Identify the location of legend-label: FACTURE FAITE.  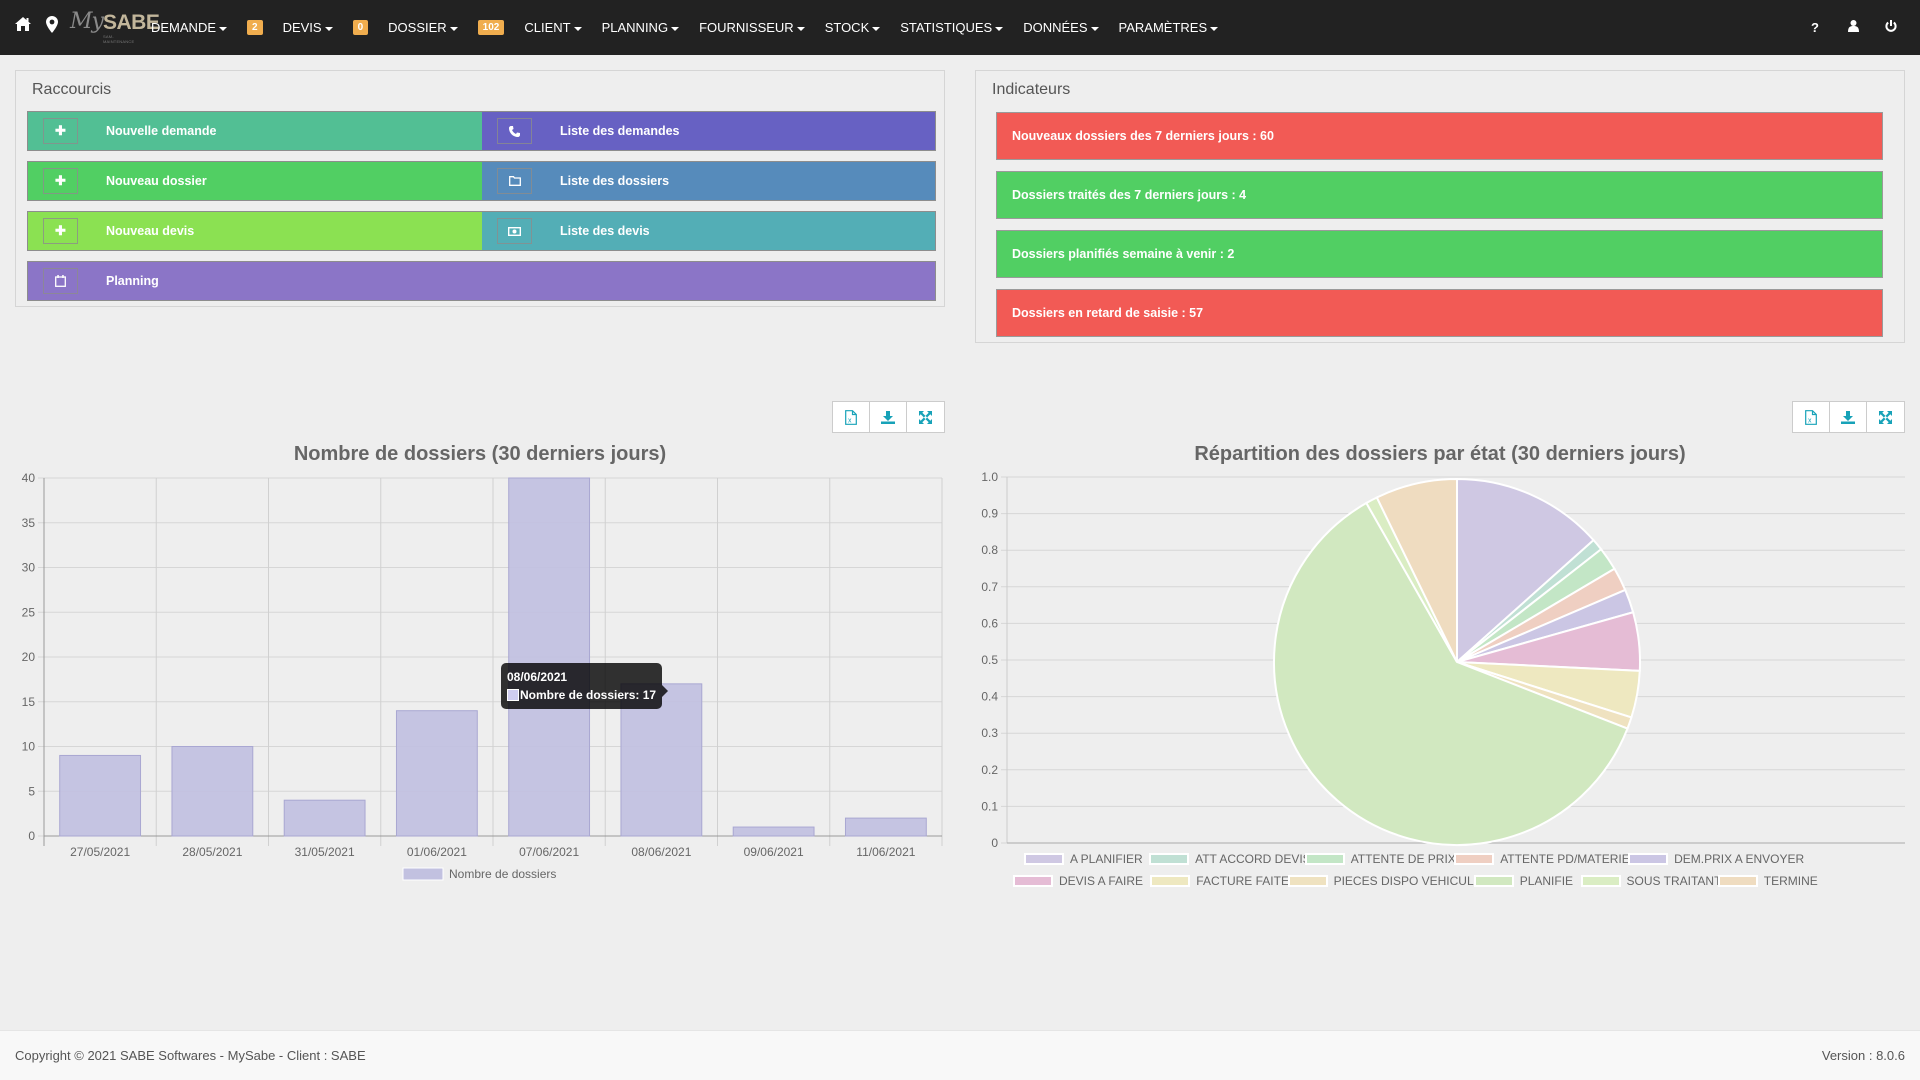
(1242, 881).